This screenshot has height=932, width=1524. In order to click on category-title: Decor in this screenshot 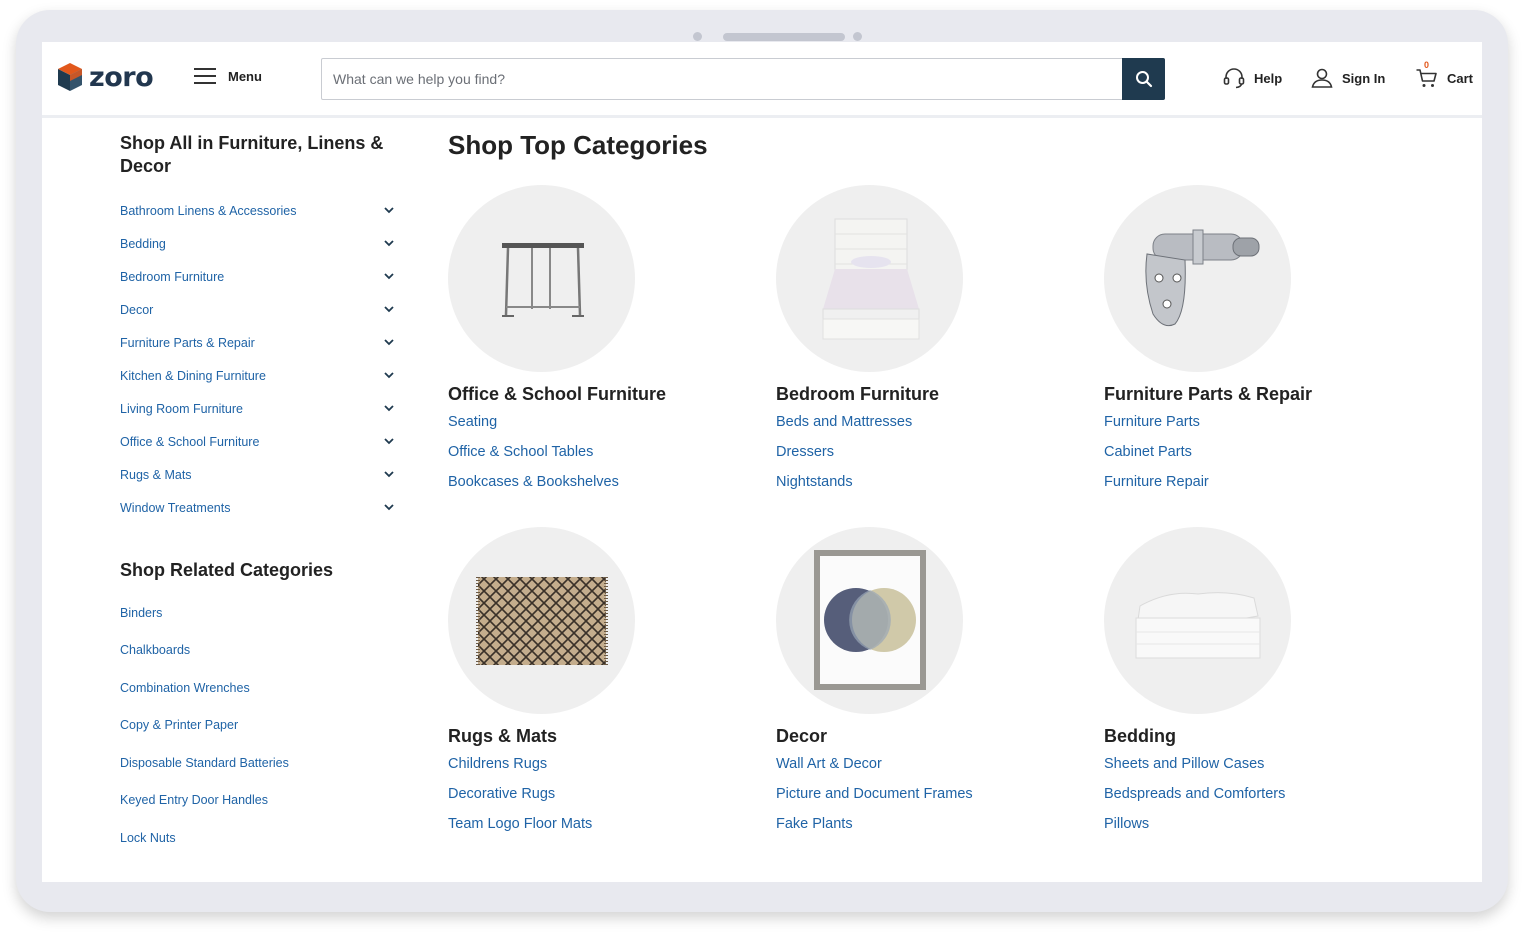, I will do `click(926, 736)`.